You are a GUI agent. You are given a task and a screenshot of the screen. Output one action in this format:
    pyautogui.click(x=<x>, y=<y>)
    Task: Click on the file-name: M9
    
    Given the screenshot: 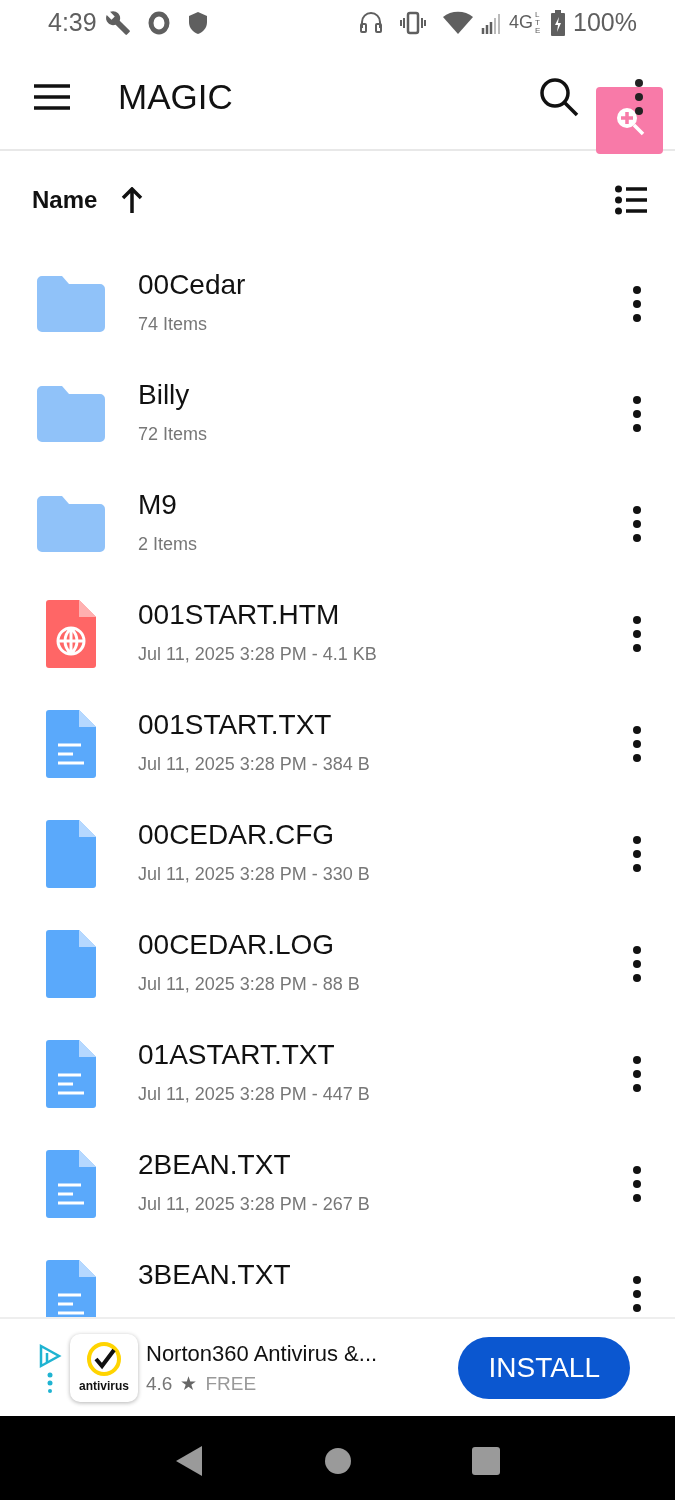 What is the action you would take?
    pyautogui.click(x=382, y=505)
    